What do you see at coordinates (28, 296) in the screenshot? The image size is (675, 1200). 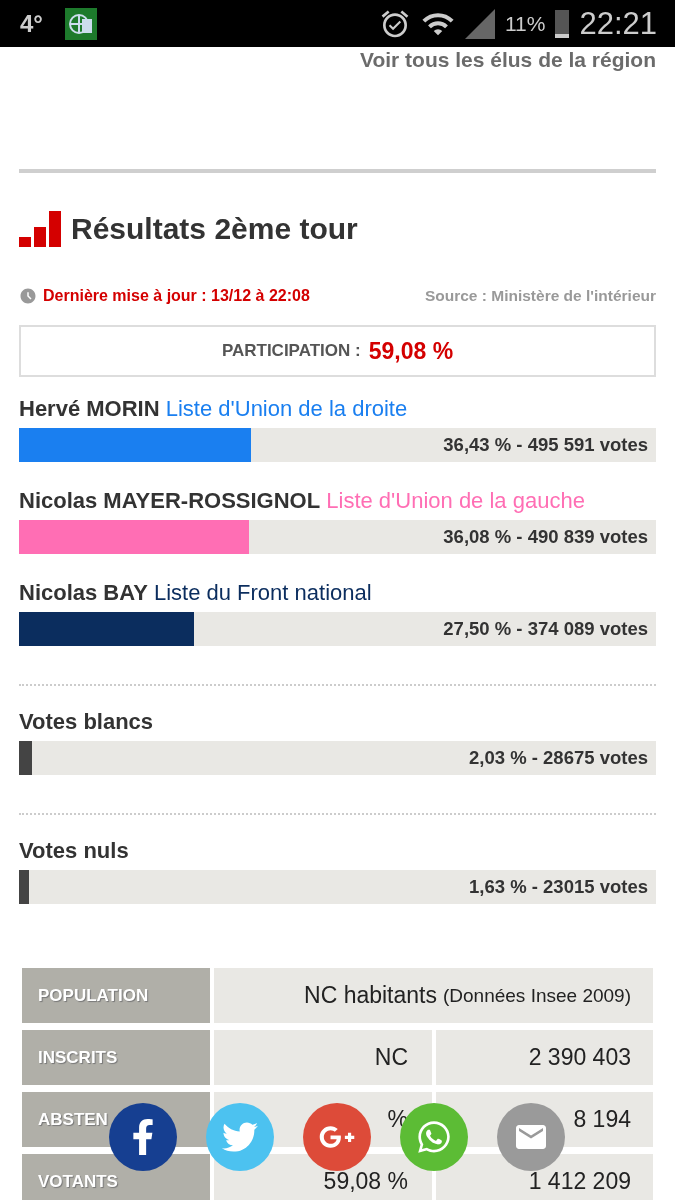 I see `clock-icon` at bounding box center [28, 296].